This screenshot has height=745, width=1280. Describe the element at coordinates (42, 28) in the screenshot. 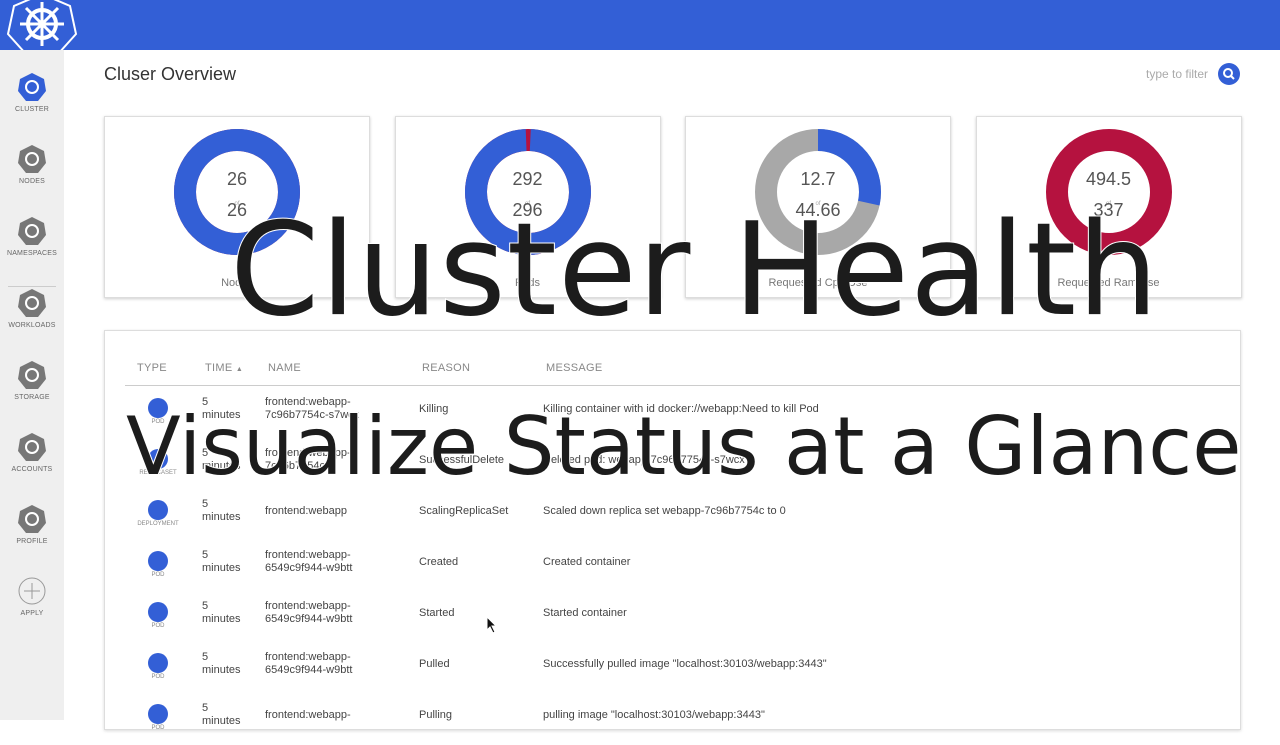

I see `kubernetes-logo` at that location.